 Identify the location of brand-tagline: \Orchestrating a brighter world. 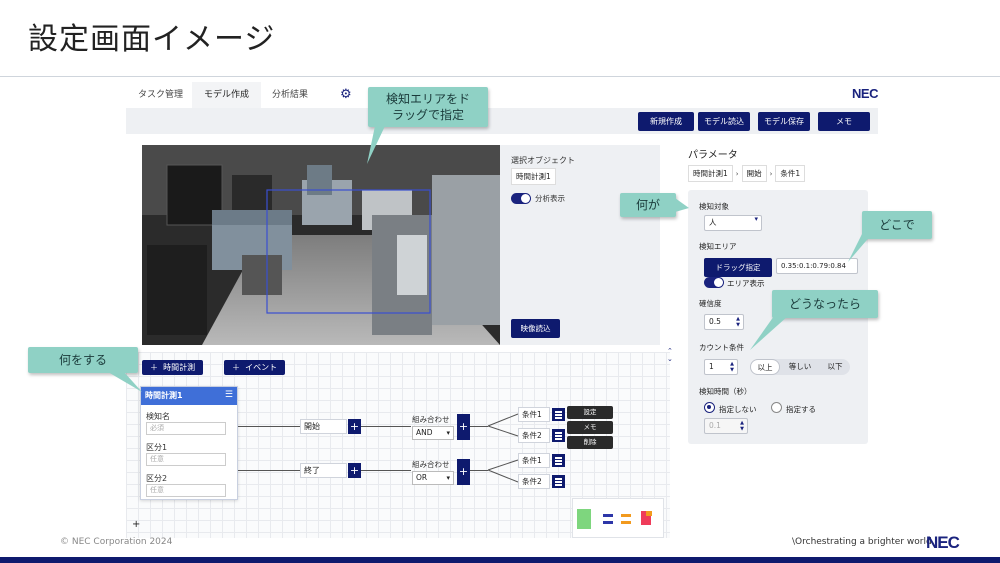
(862, 542).